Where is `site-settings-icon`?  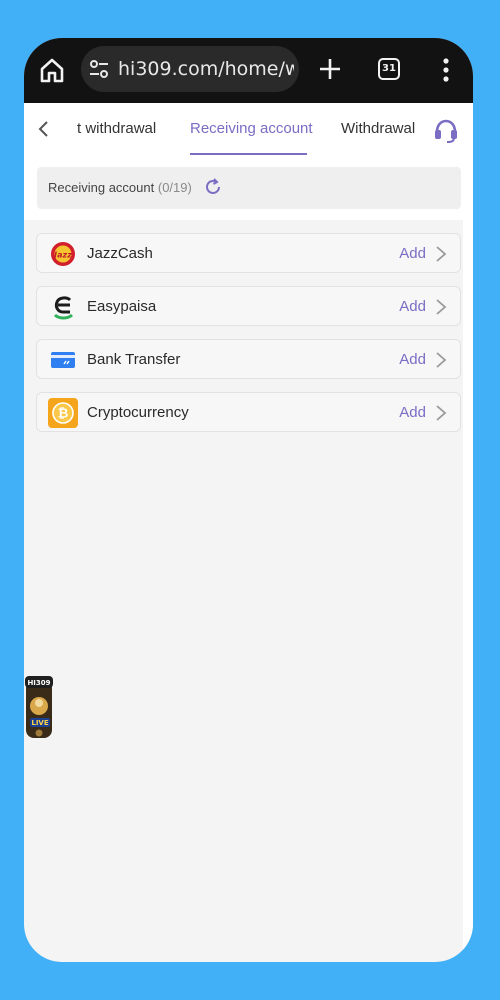 site-settings-icon is located at coordinates (99, 69).